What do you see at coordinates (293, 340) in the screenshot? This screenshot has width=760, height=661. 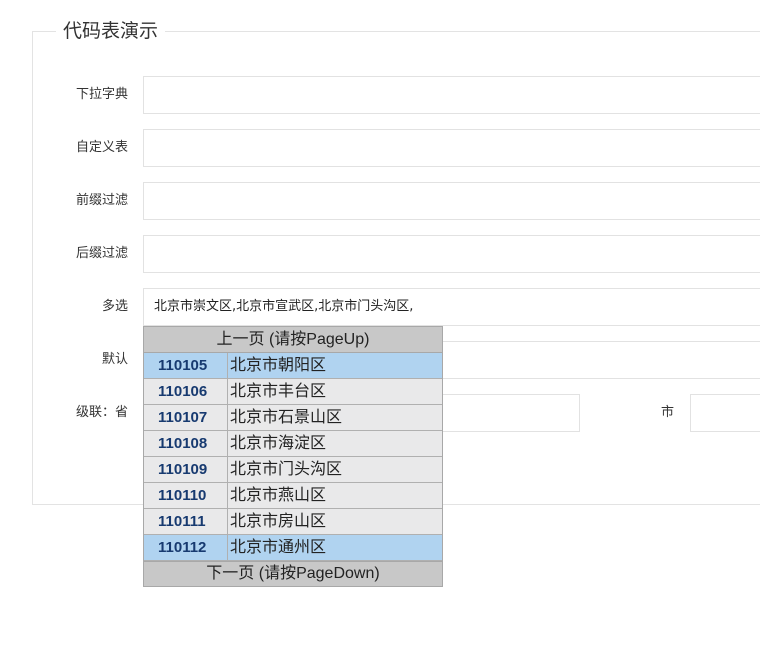 I see `prev-page-button: 上一页 (请按PageUp)` at bounding box center [293, 340].